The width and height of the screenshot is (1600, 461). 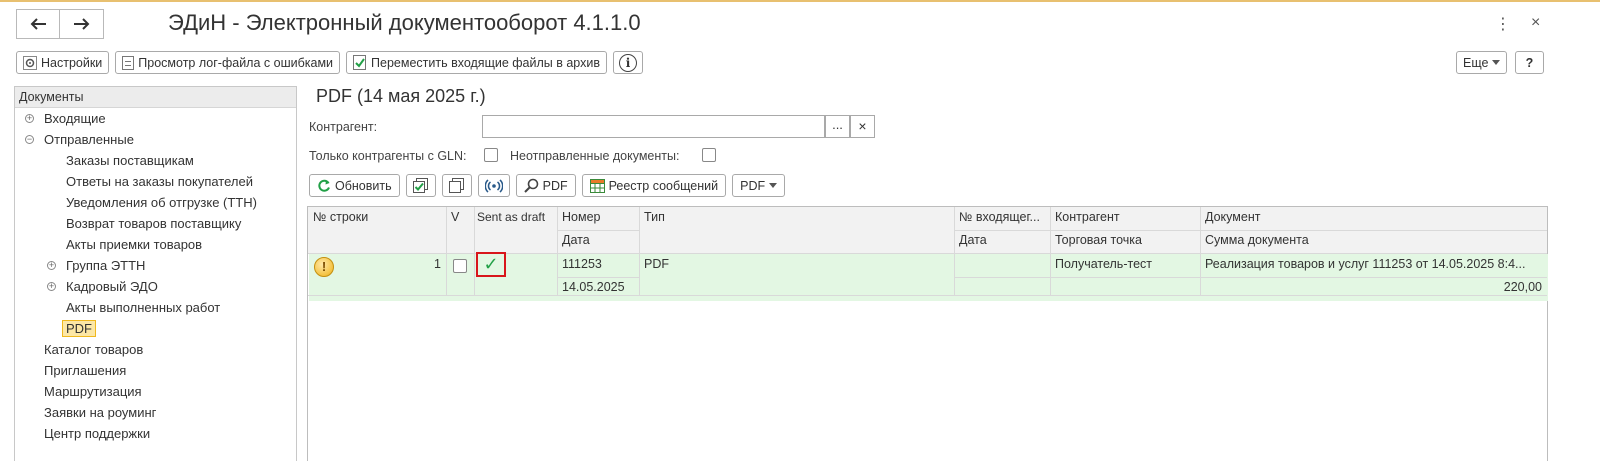 I want to click on sidebar-item-label: Акты выполненных работ, so click(x=143, y=307).